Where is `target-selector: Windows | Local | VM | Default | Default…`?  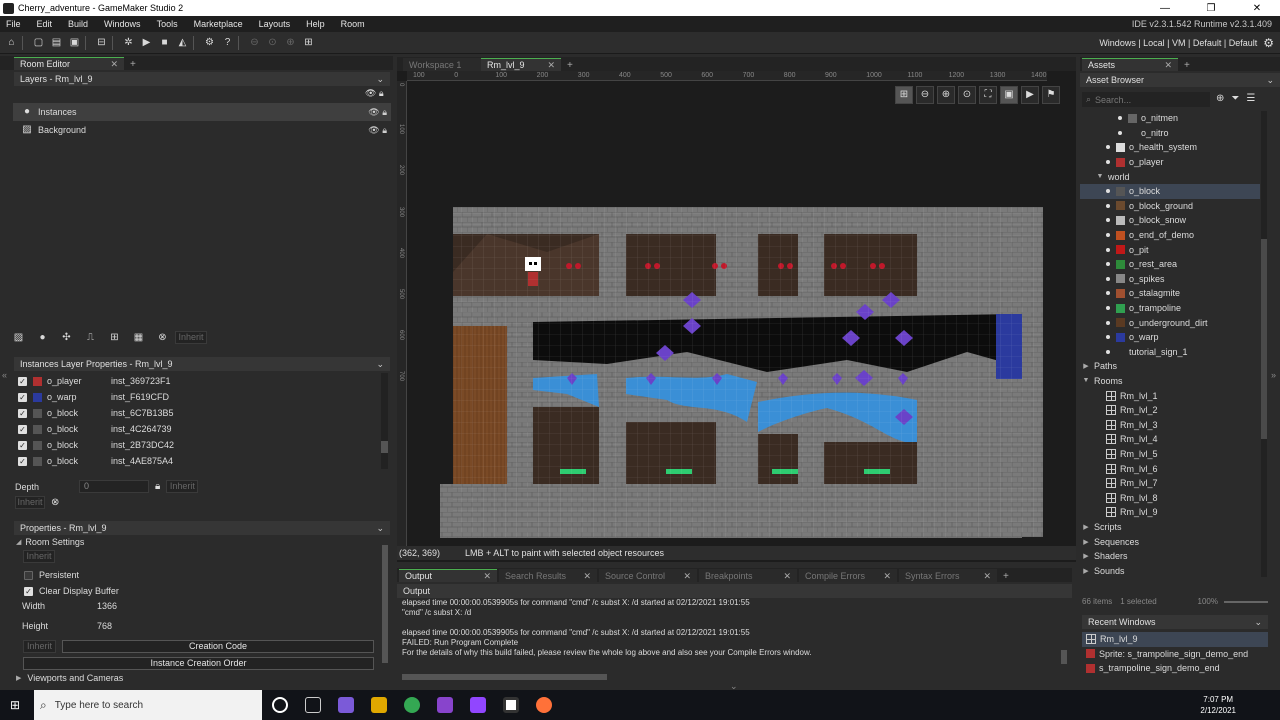 target-selector: Windows | Local | VM | Default | Default… is located at coordinates (1189, 43).